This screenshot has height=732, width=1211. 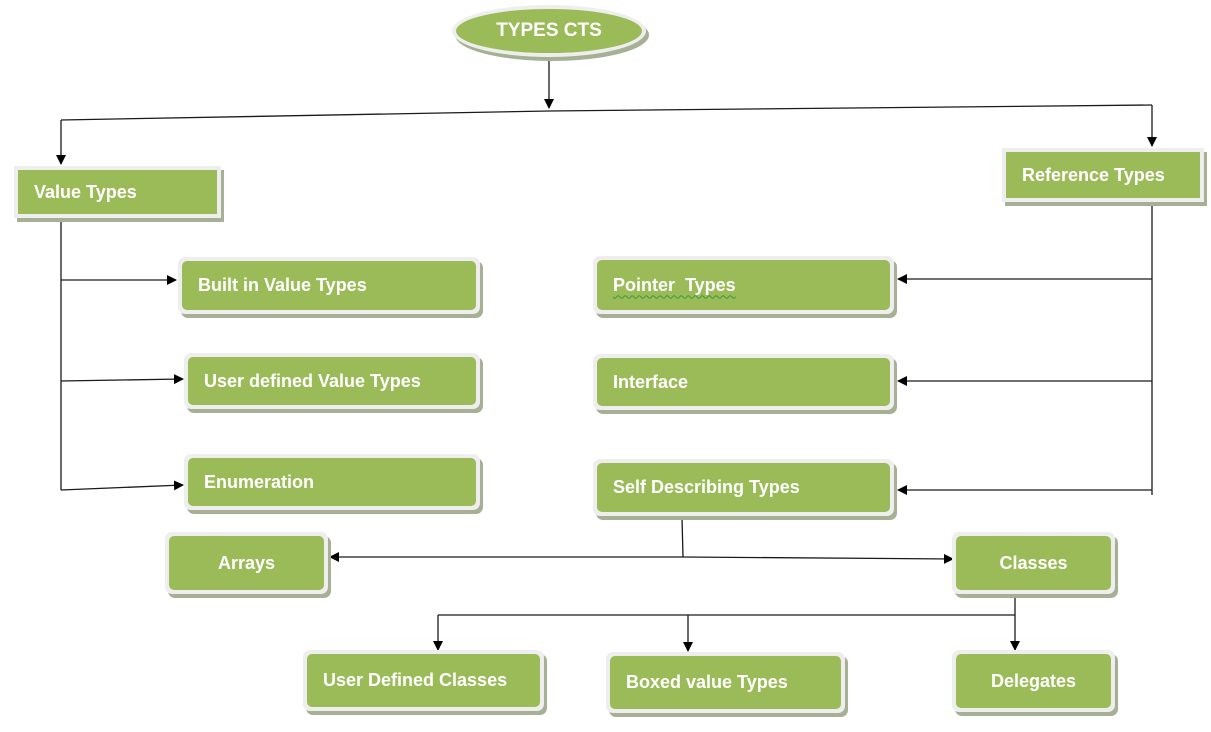 I want to click on node-label: Enumeration, so click(x=332, y=482).